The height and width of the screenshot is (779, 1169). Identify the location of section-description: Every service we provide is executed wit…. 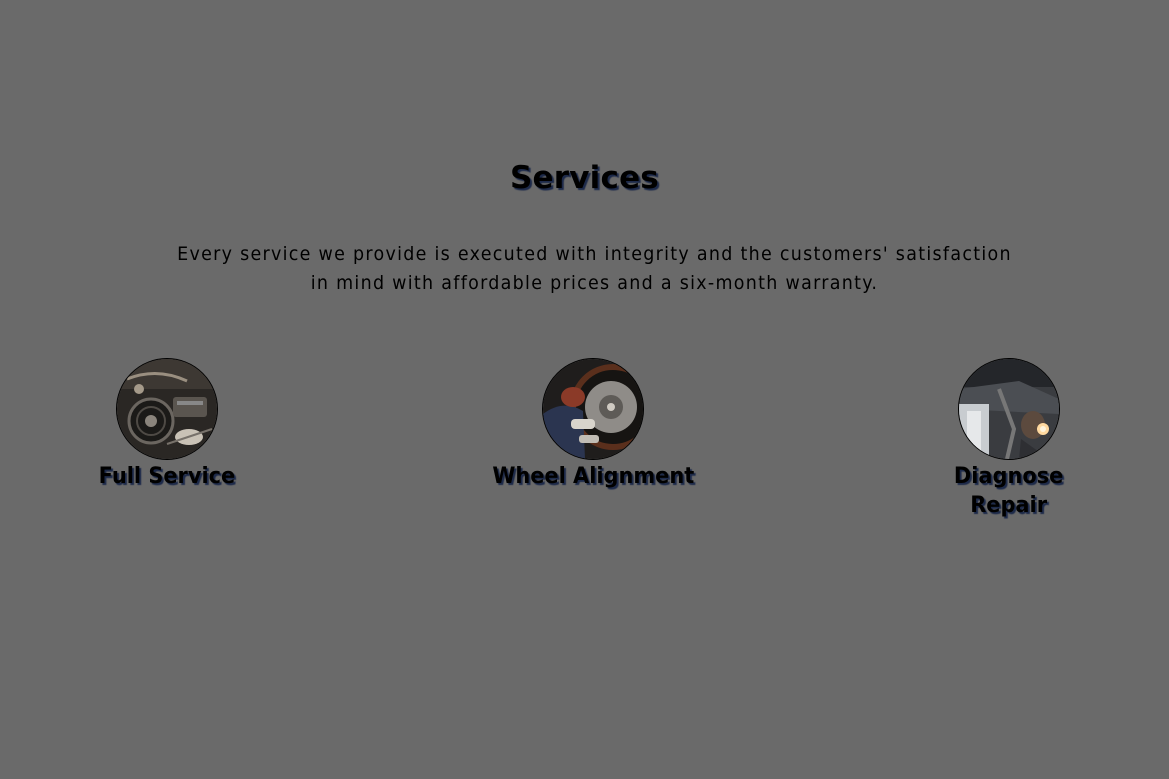
(594, 268).